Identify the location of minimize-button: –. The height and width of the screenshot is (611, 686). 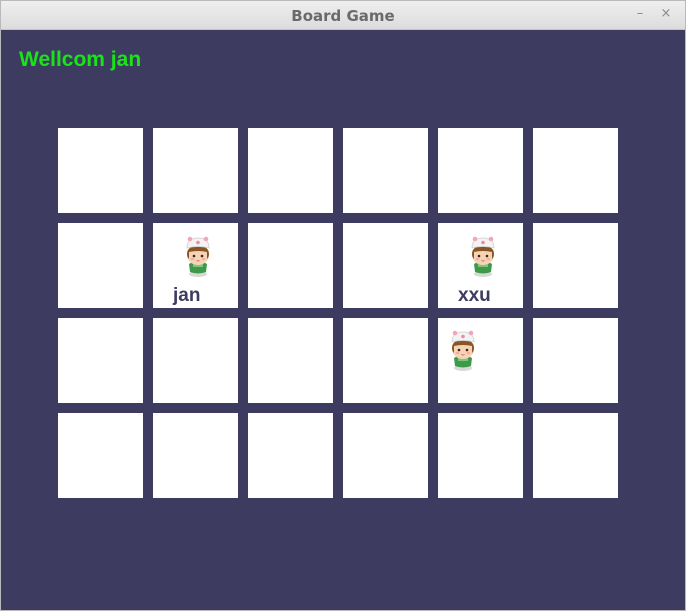
(640, 14).